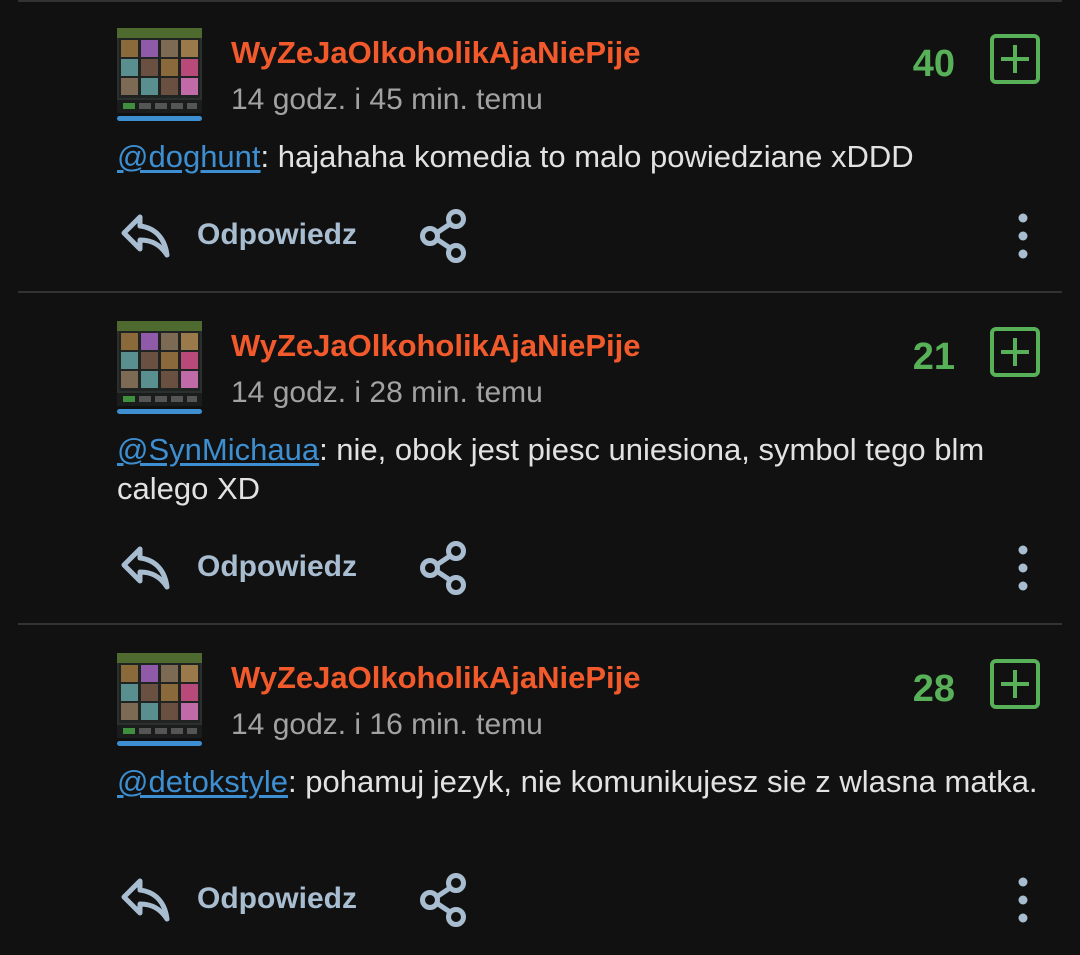 This screenshot has height=955, width=1080. What do you see at coordinates (189, 156) in the screenshot?
I see `mention-link: @doghunt` at bounding box center [189, 156].